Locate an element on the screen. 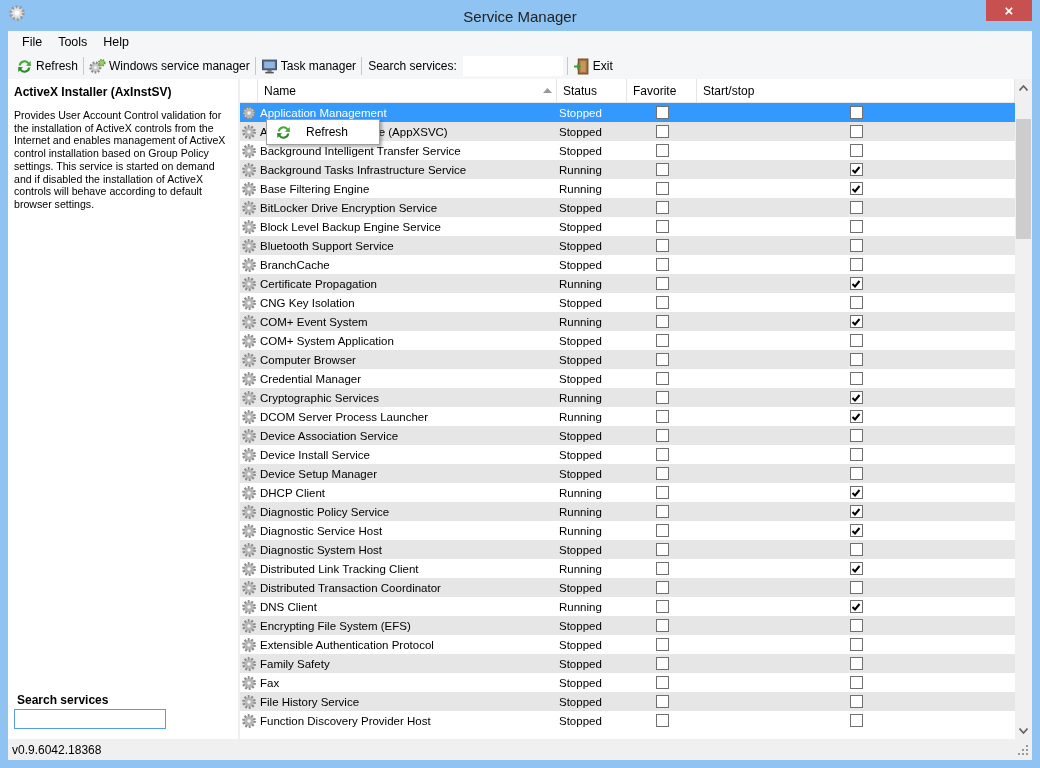 This screenshot has width=1040, height=768. service-row: BitLocker Drive Encryption Service Stopped is located at coordinates (627, 207).